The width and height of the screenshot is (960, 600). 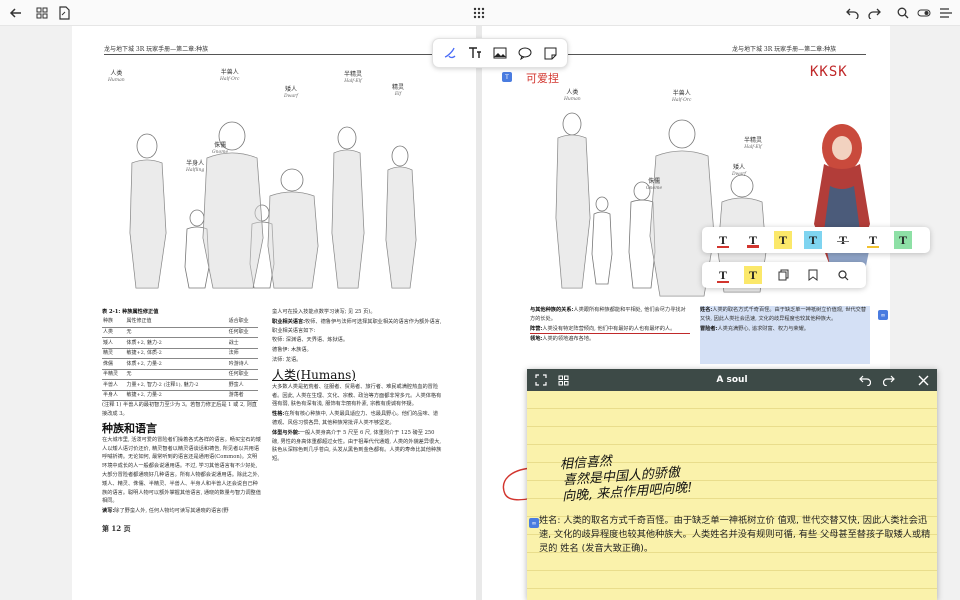 I want to click on apps-grid-icon, so click(x=479, y=13).